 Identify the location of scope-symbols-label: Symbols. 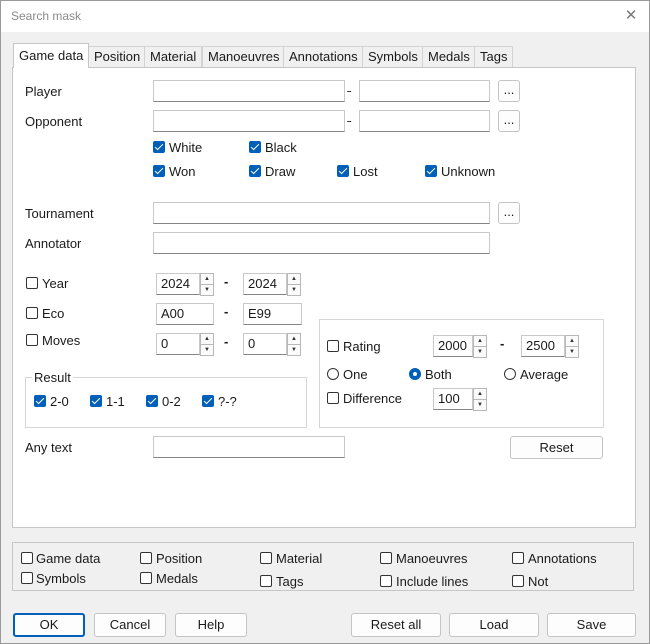
(61, 578).